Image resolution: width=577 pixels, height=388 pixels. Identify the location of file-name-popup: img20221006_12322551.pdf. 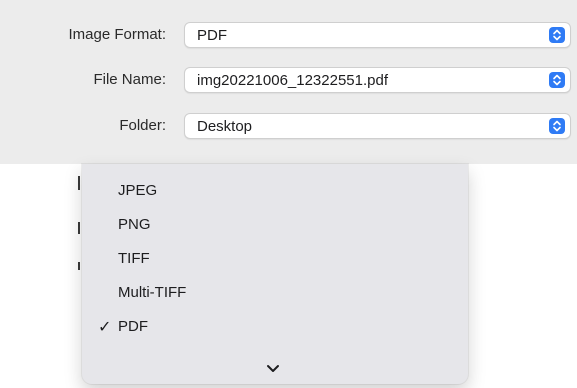
(377, 80).